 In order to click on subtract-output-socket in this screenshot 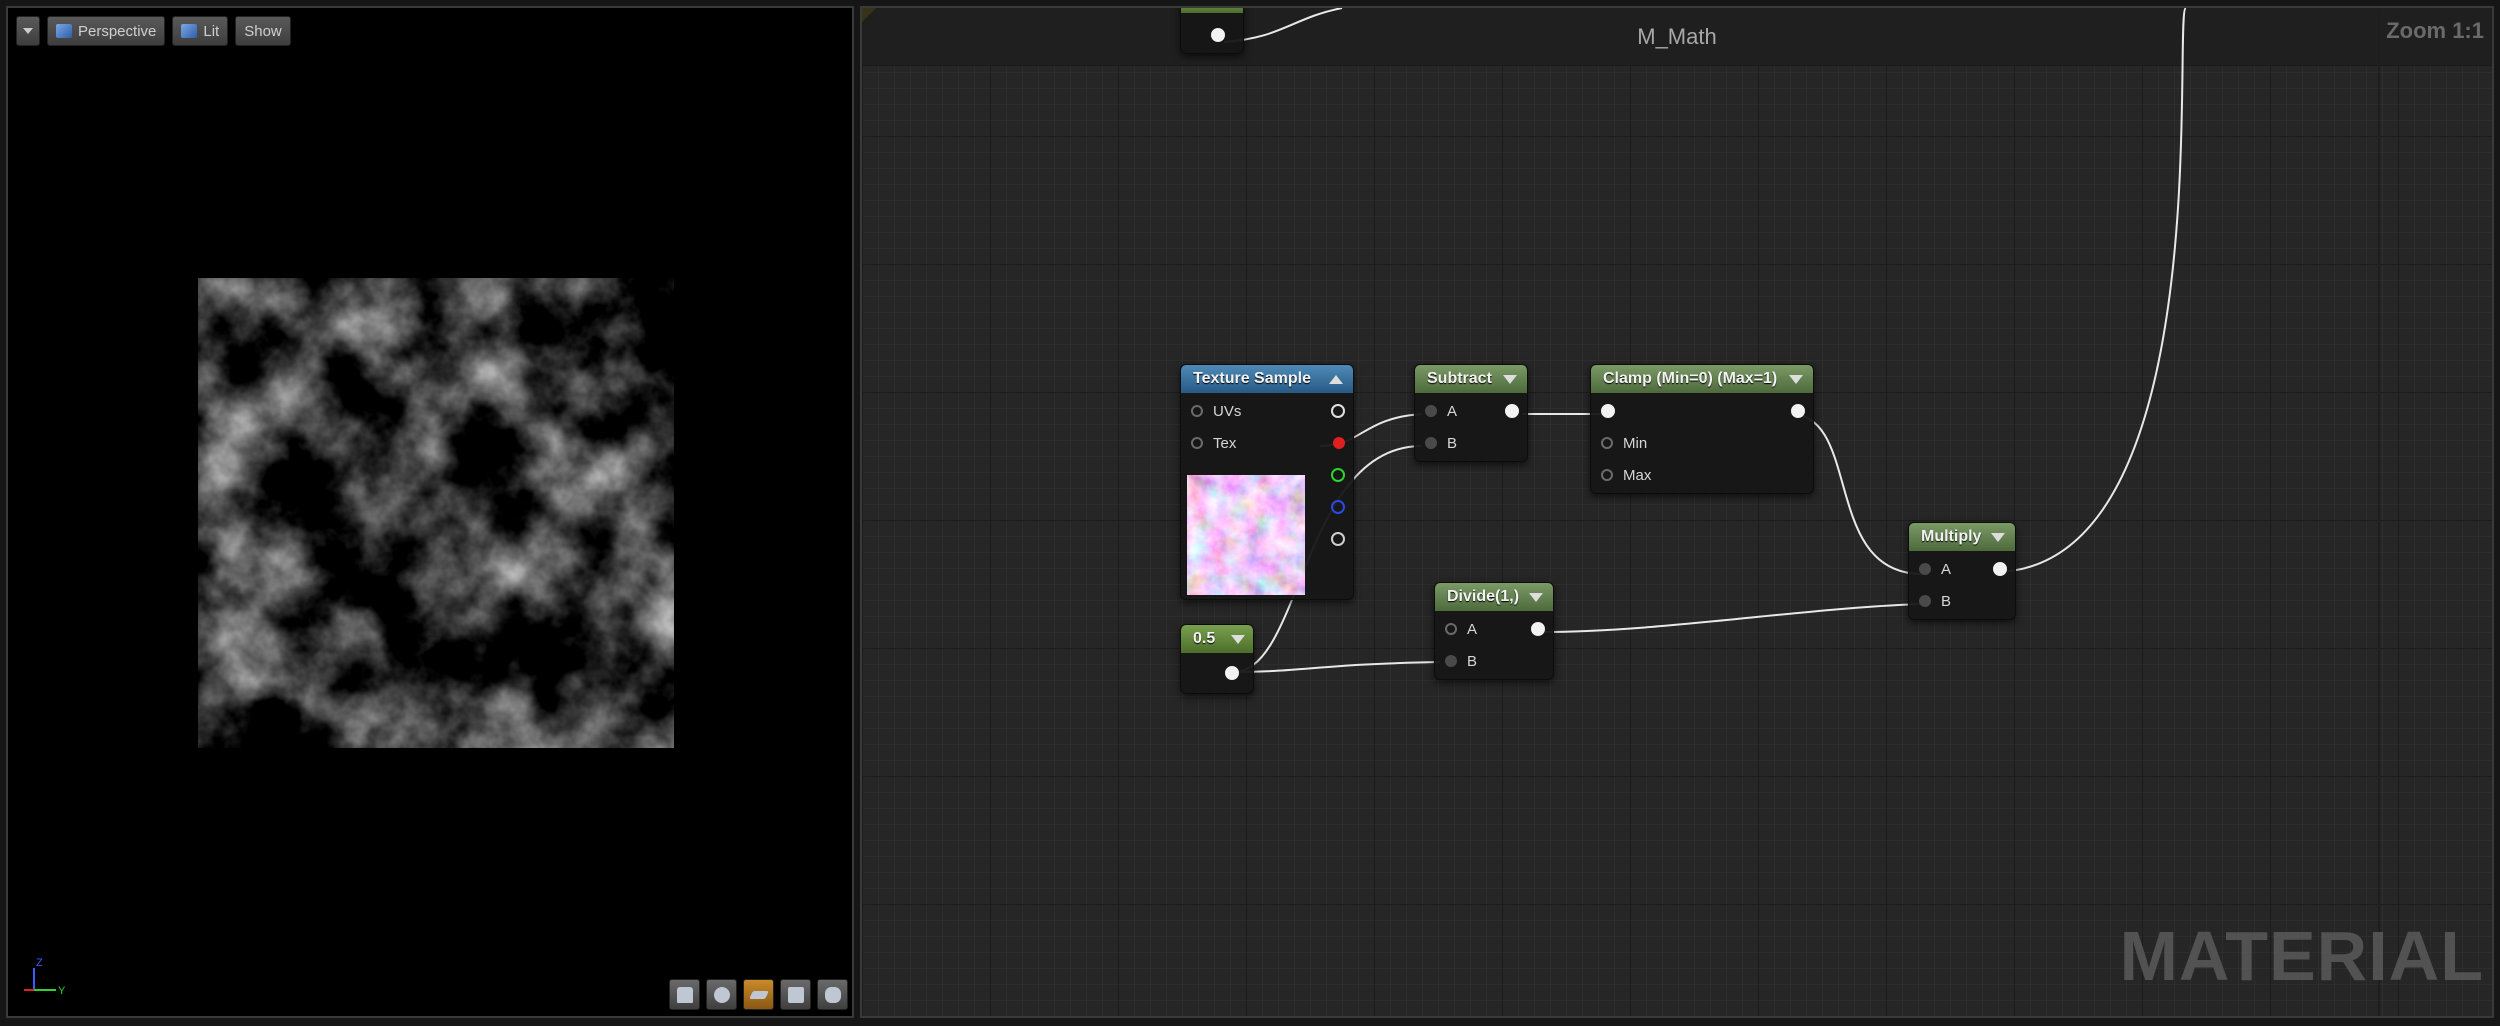, I will do `click(1512, 411)`.